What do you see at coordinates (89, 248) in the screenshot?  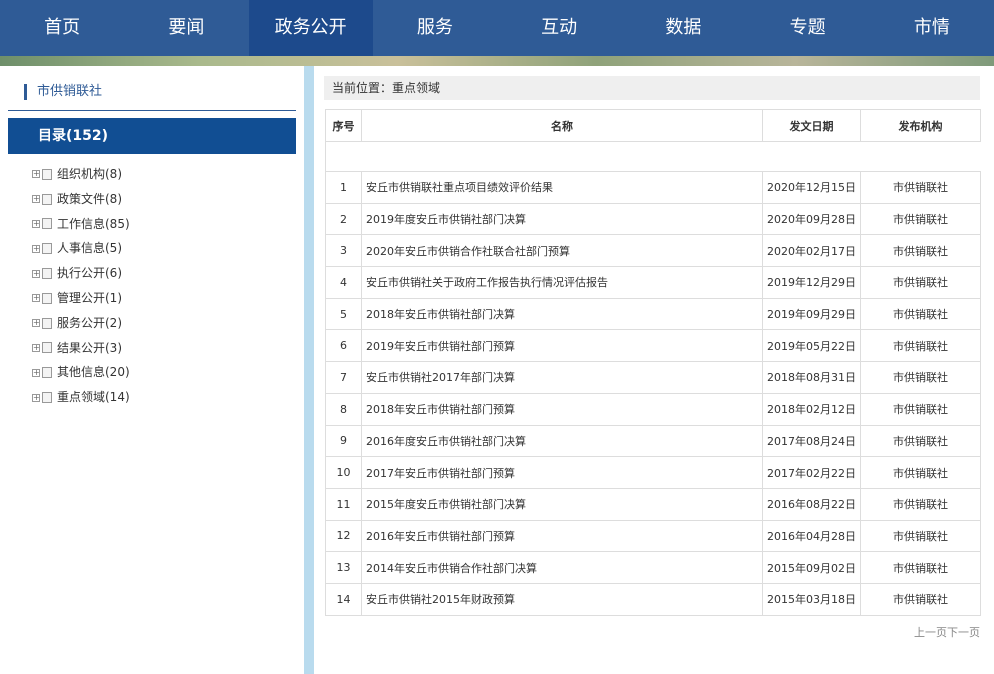 I see `tree-item-label: 人事信息(5)` at bounding box center [89, 248].